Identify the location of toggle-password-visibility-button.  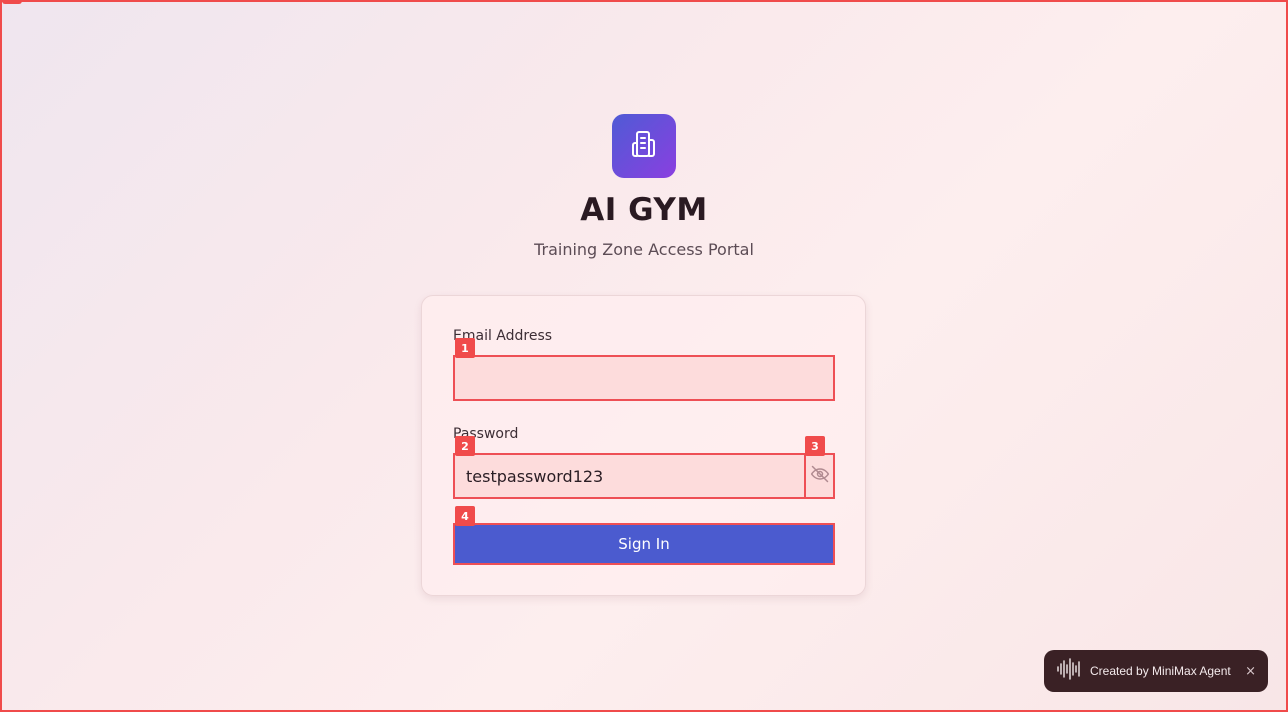
(819, 476).